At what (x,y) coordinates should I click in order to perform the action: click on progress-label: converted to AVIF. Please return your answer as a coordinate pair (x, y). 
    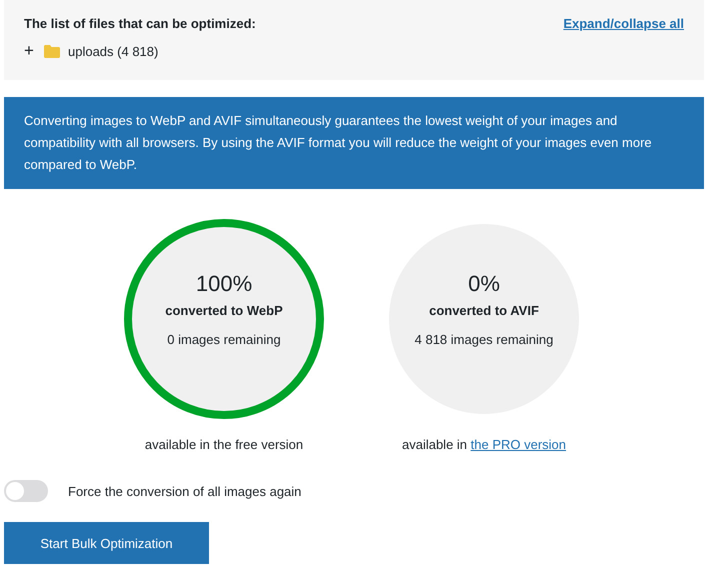
    Looking at the image, I should click on (484, 310).